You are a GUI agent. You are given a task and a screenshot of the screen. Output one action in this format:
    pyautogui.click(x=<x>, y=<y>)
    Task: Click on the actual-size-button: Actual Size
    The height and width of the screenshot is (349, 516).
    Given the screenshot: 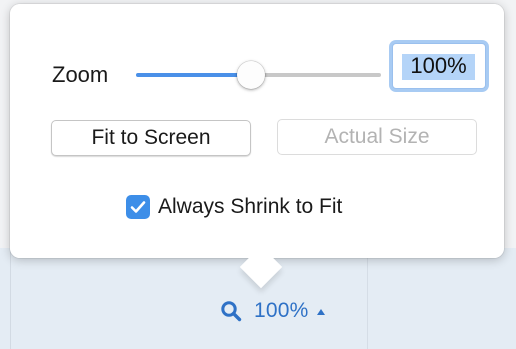 What is the action you would take?
    pyautogui.click(x=377, y=137)
    